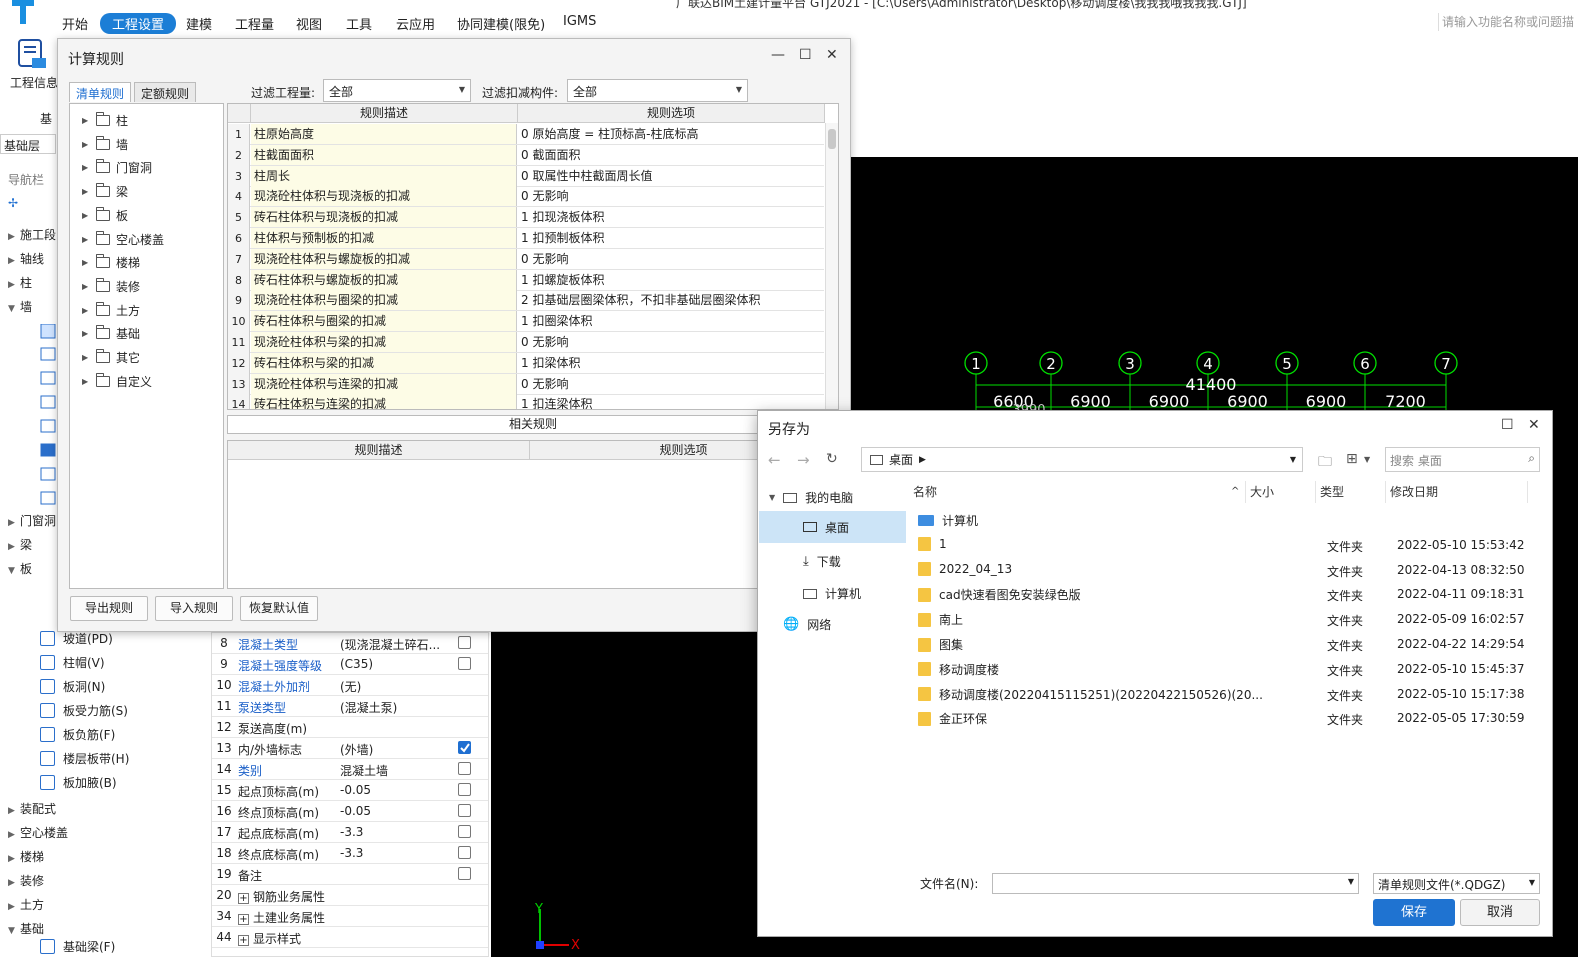  Describe the element at coordinates (832, 527) in the screenshot. I see `nav-desktop: 桌面` at that location.